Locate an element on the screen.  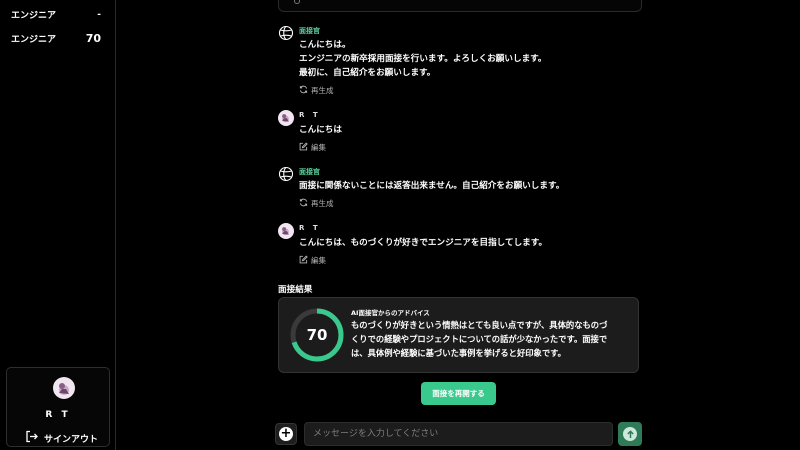
restart-interview-button: 面接を再開する is located at coordinates (458, 393).